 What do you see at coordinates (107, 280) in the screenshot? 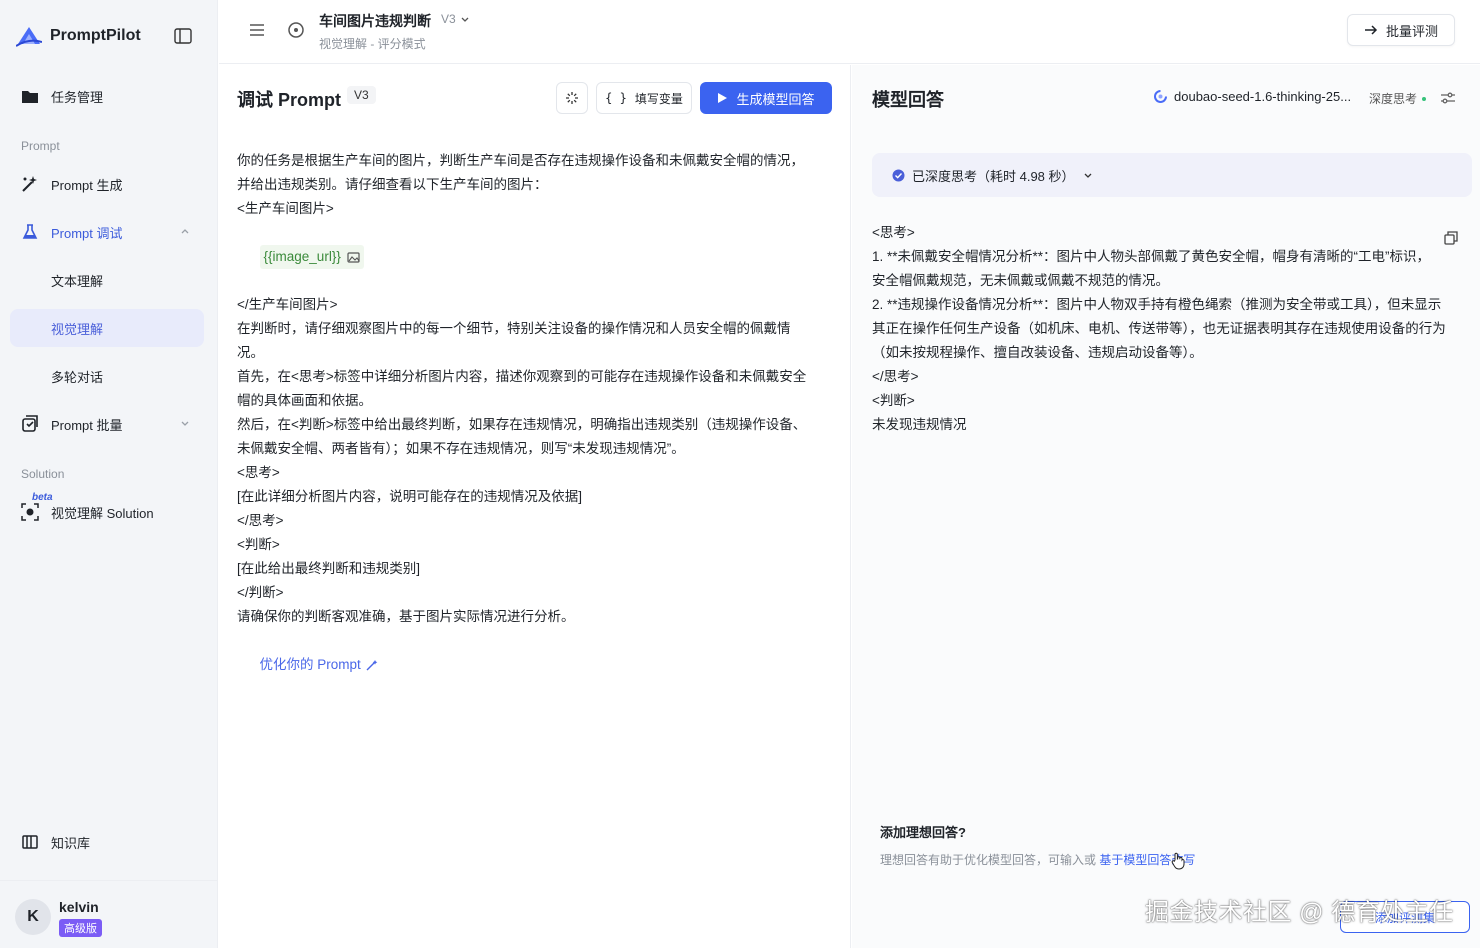
I see `sidebar-subitem-text: 文本理解` at bounding box center [107, 280].